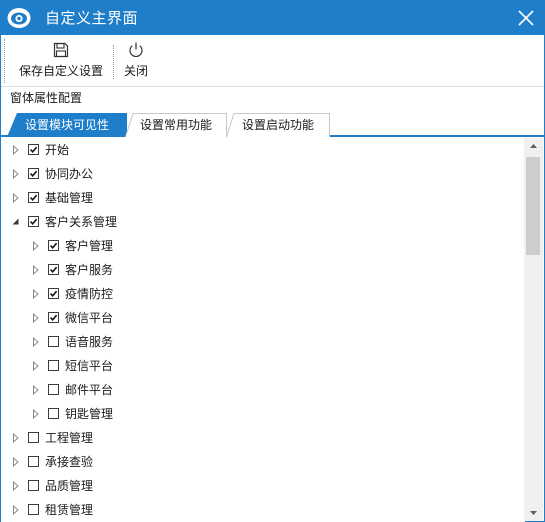 Image resolution: width=545 pixels, height=522 pixels. Describe the element at coordinates (261, 438) in the screenshot. I see `tree-node: 工程管理` at that location.